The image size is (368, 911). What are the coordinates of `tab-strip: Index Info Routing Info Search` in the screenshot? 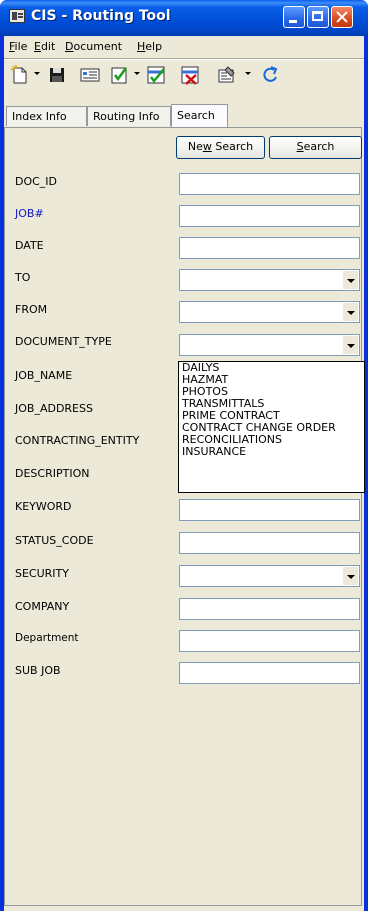 It's located at (184, 116).